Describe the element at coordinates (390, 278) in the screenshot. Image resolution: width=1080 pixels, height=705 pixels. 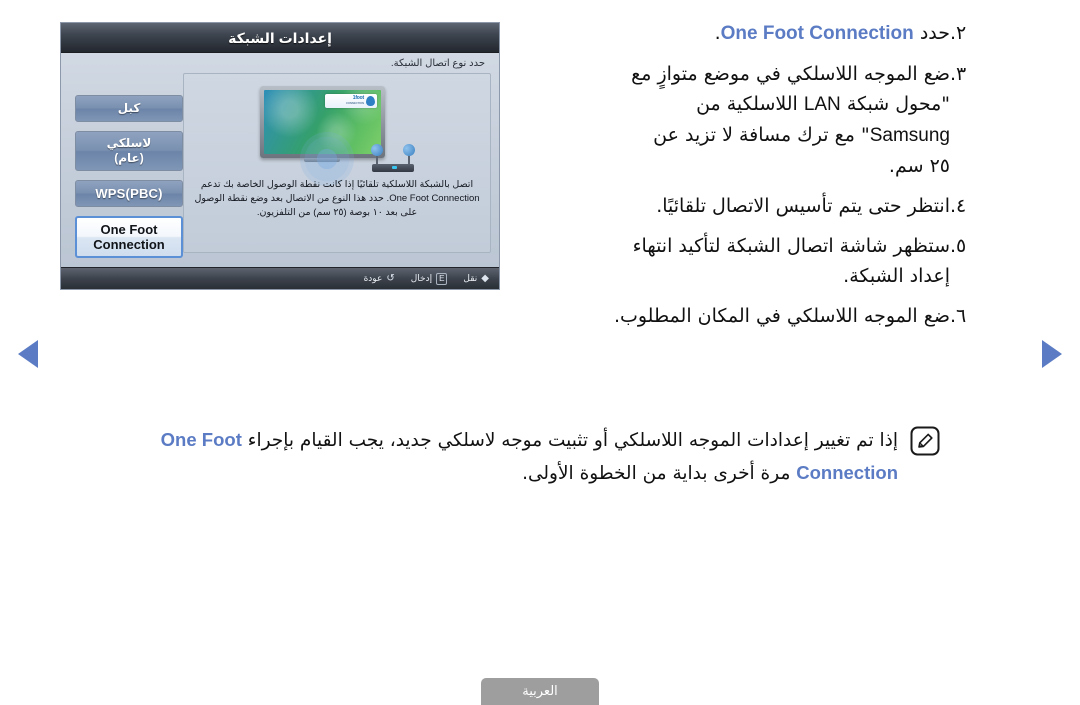
I see `return-arrow-icon: ↺` at that location.